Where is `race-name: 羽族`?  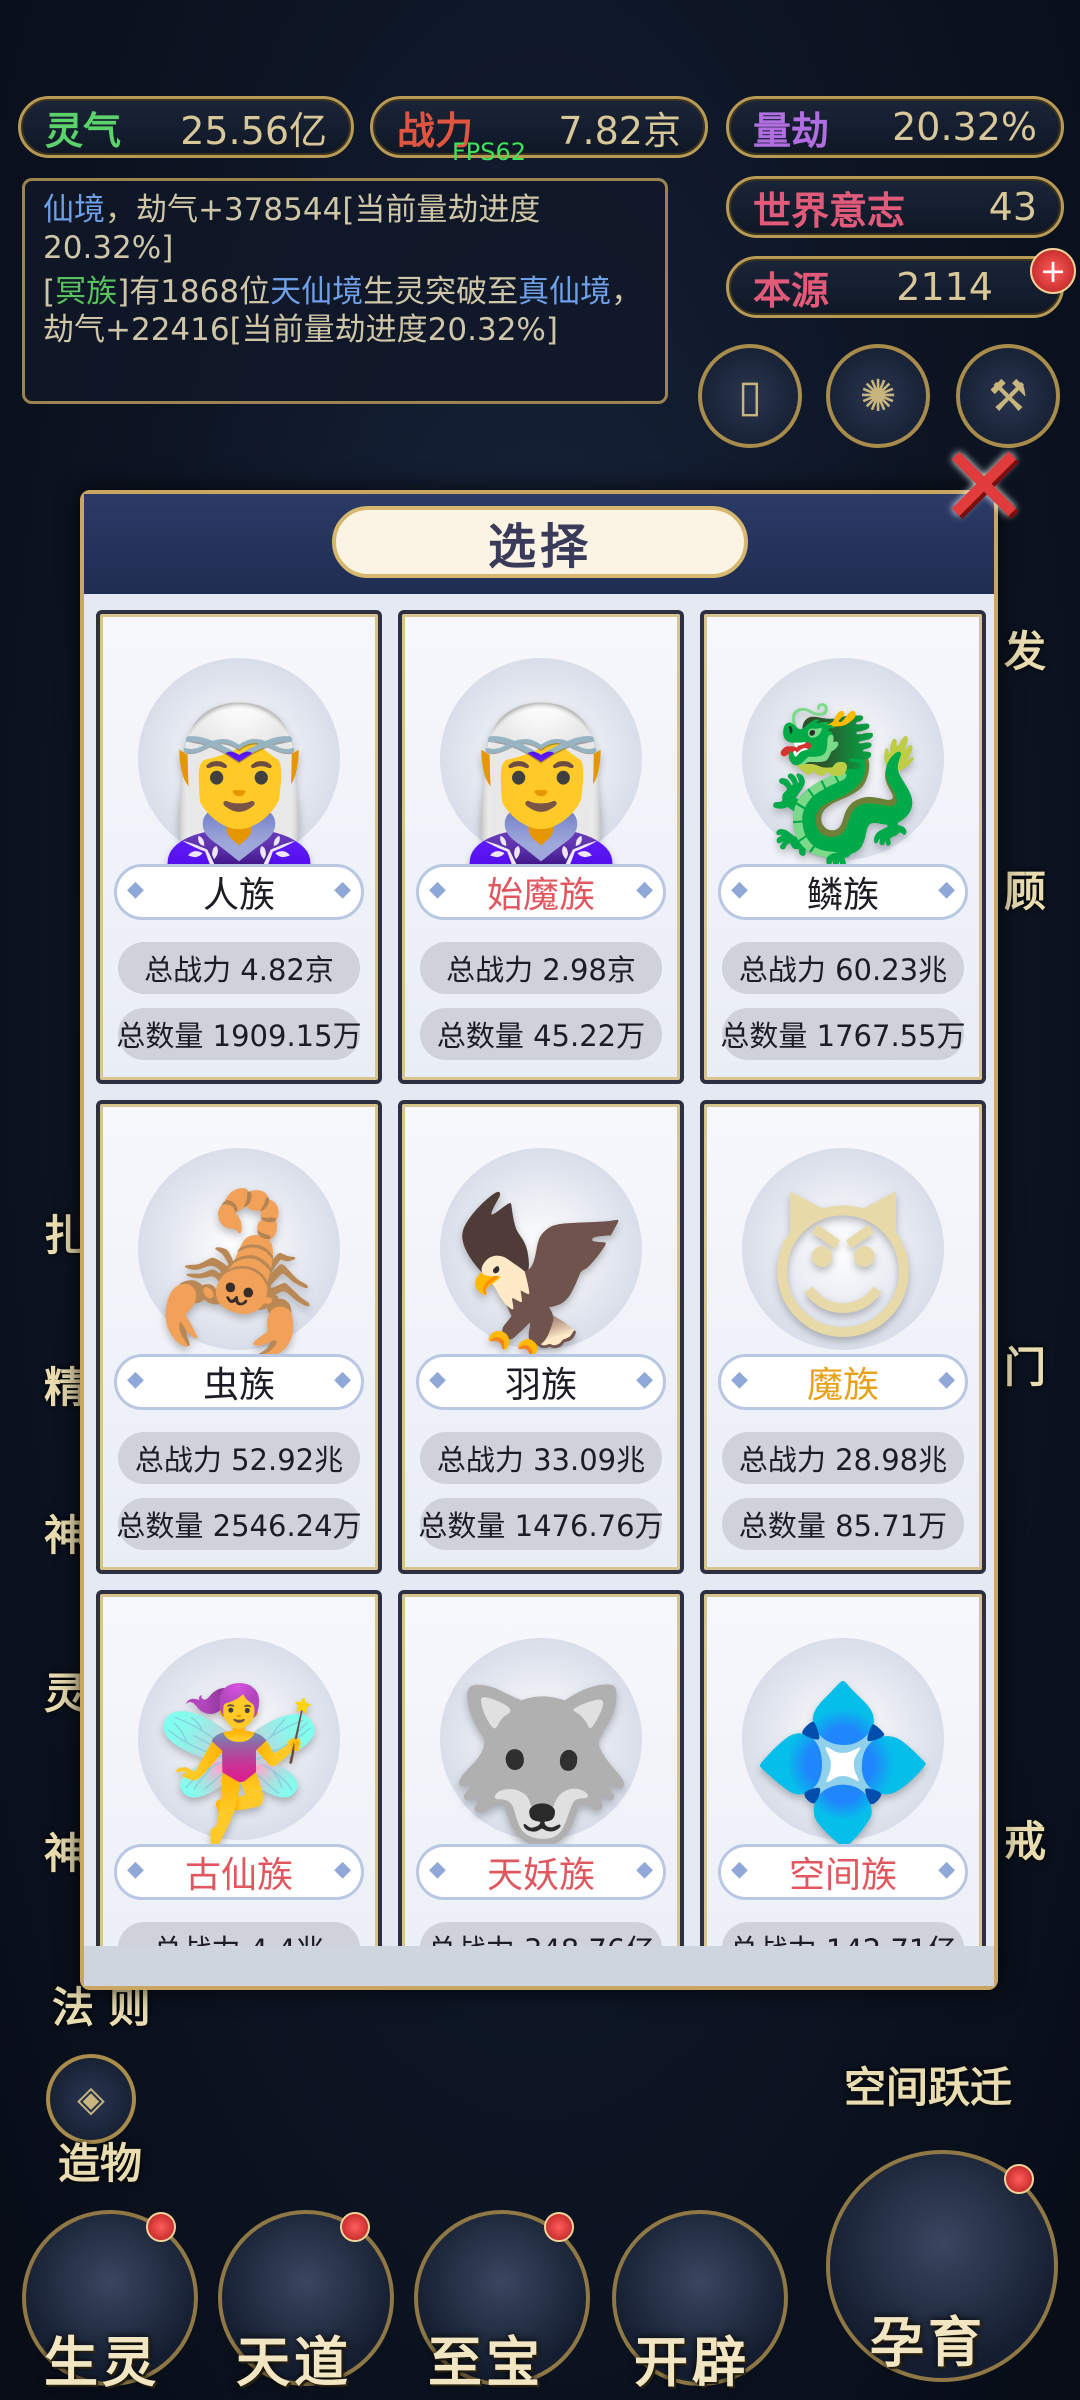
race-name: 羽族 is located at coordinates (541, 1382).